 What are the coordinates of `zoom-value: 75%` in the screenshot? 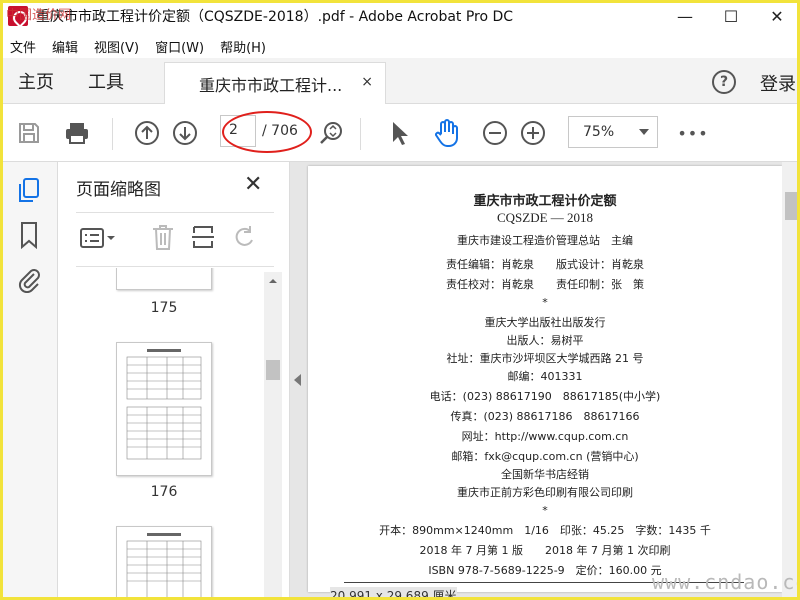 It's located at (599, 132).